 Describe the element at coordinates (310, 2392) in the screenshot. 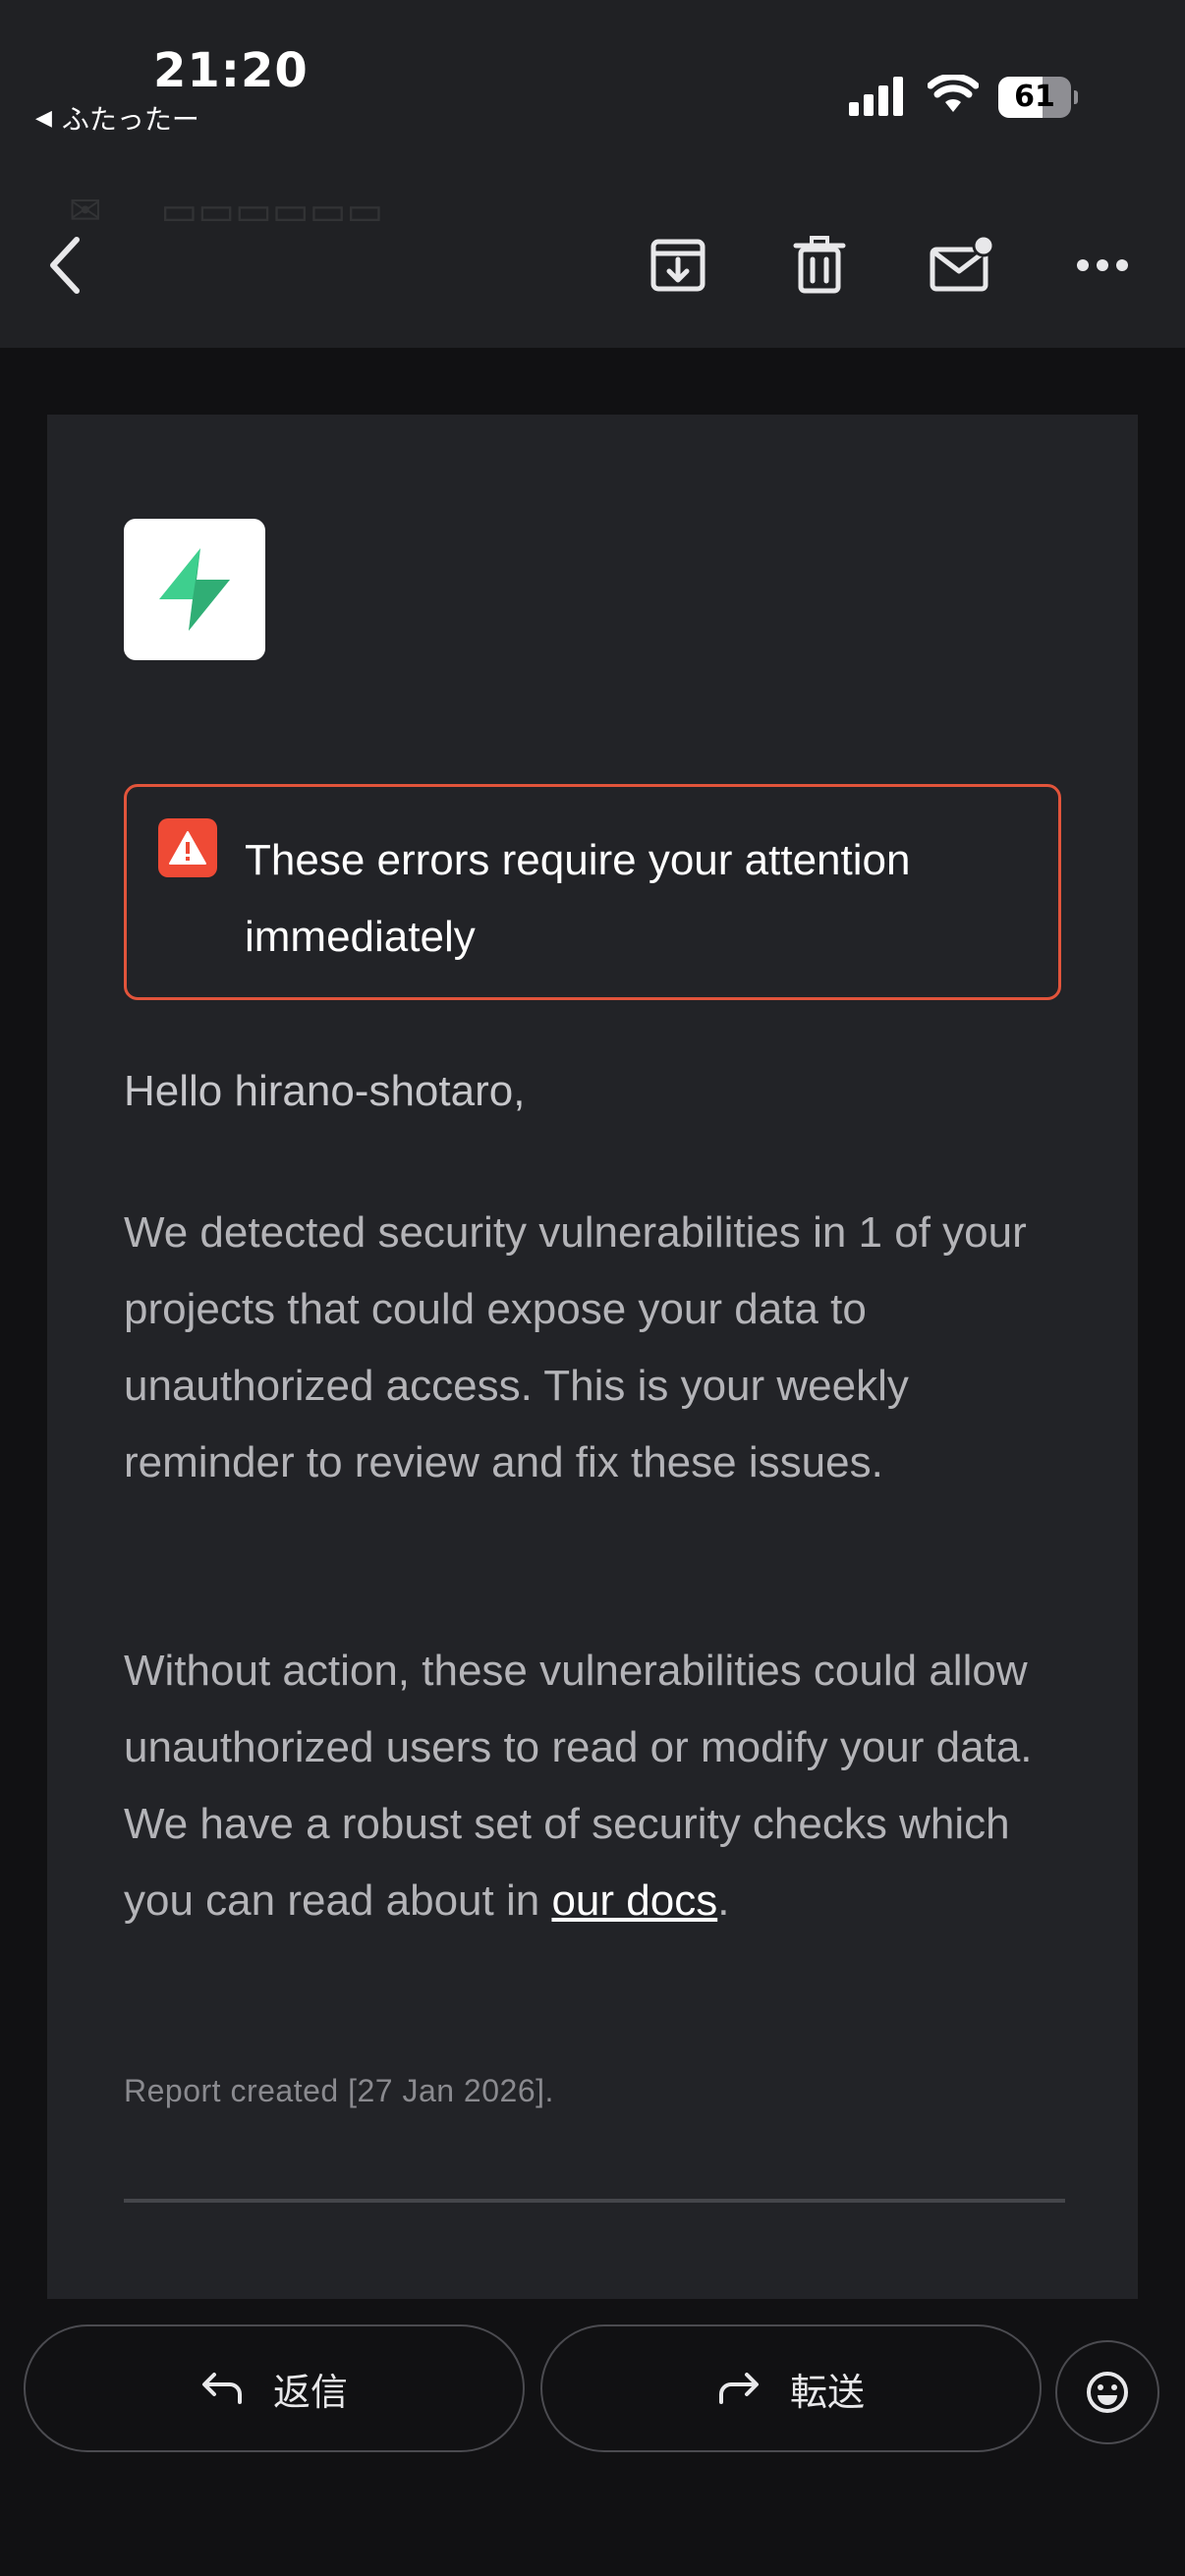

I see `reply-label: 返信` at that location.